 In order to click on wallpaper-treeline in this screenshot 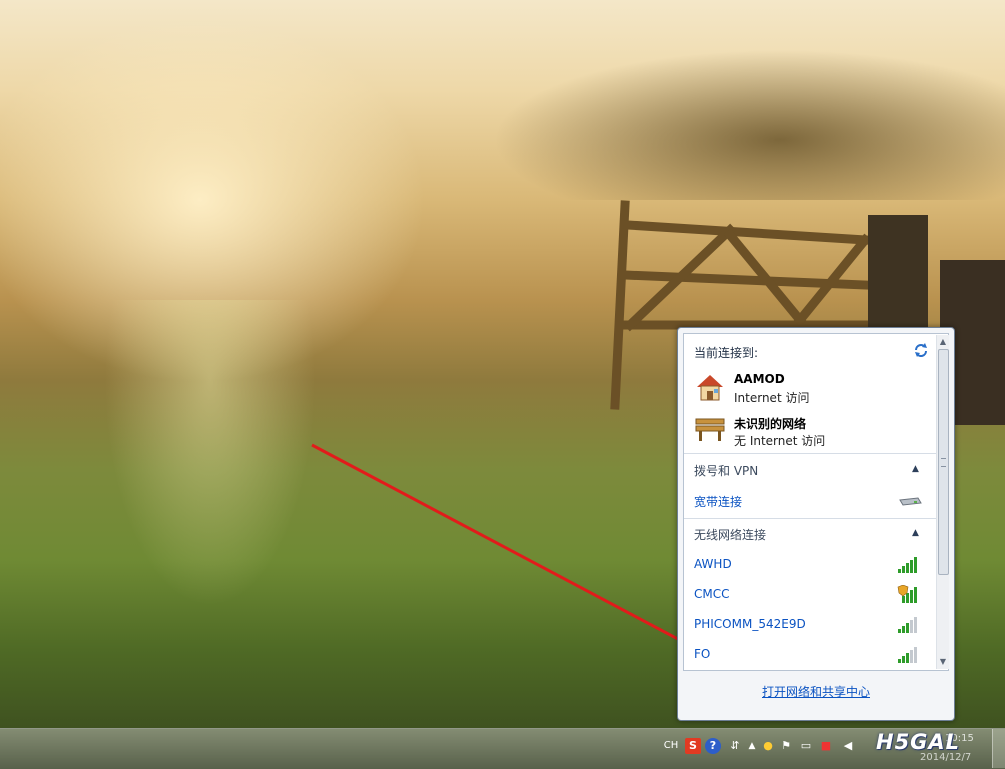, I will do `click(692, 115)`.